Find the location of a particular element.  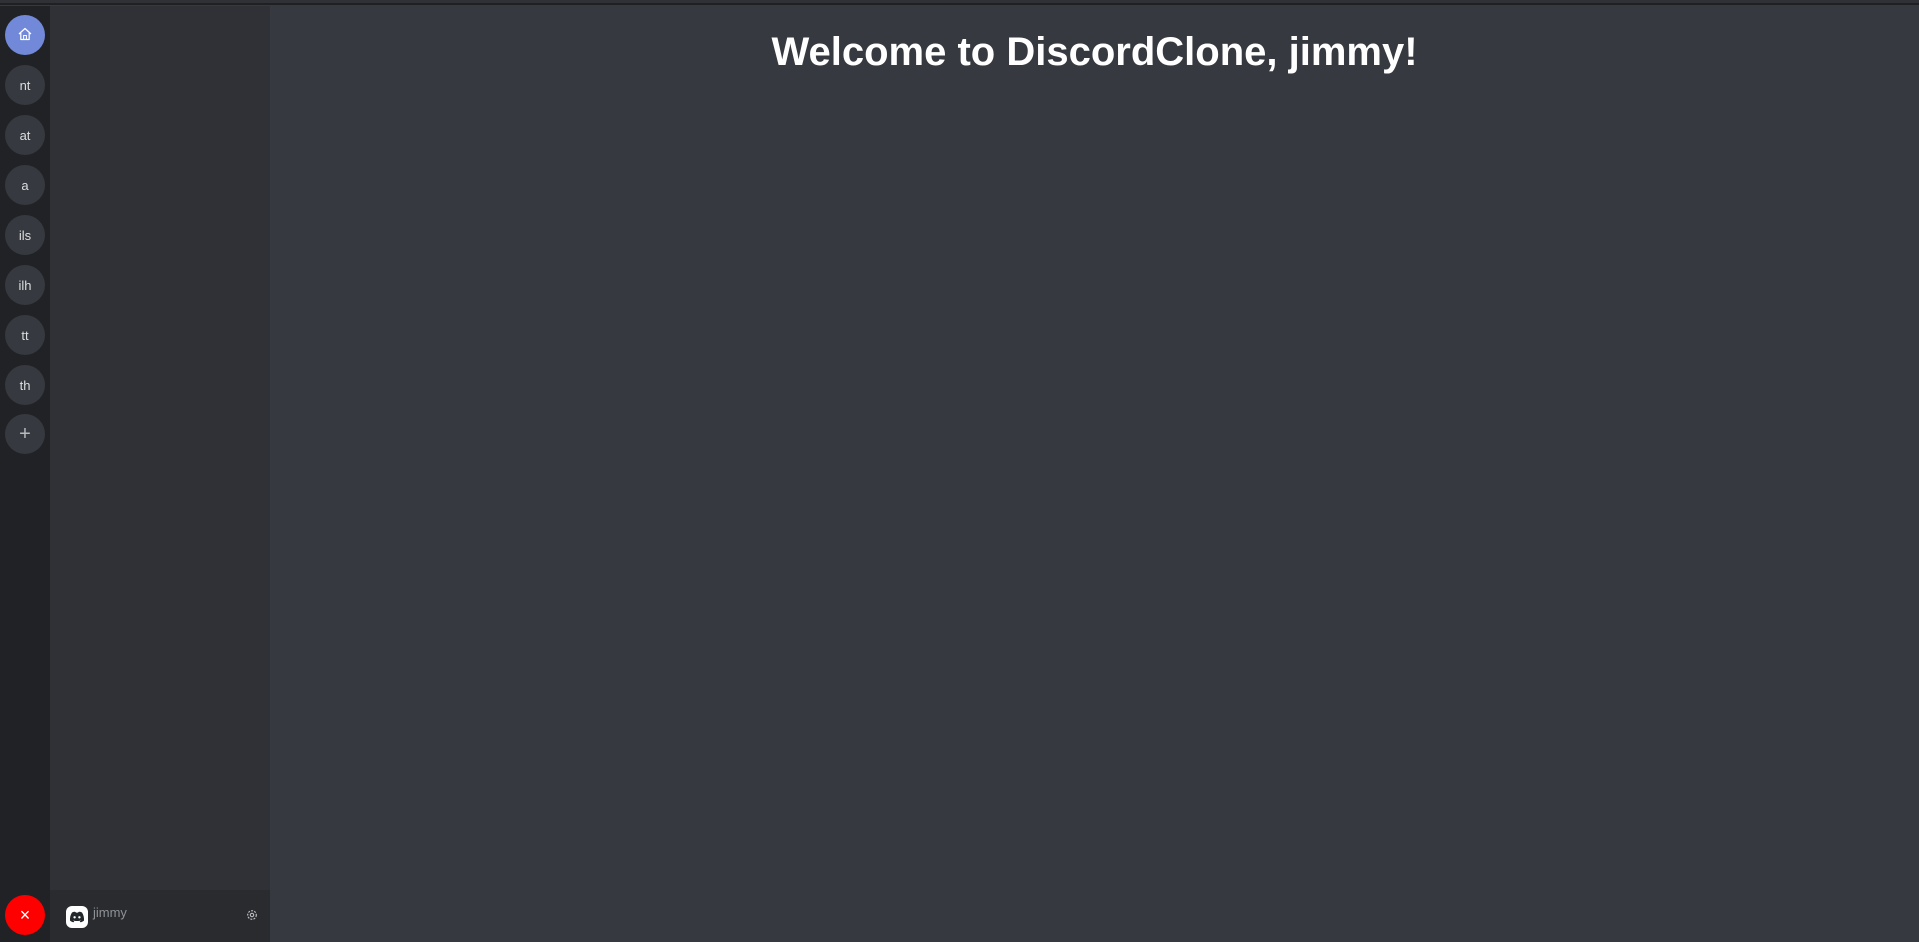

welcome-heading: Welcome to DiscordClone, jimmy! is located at coordinates (1094, 52).